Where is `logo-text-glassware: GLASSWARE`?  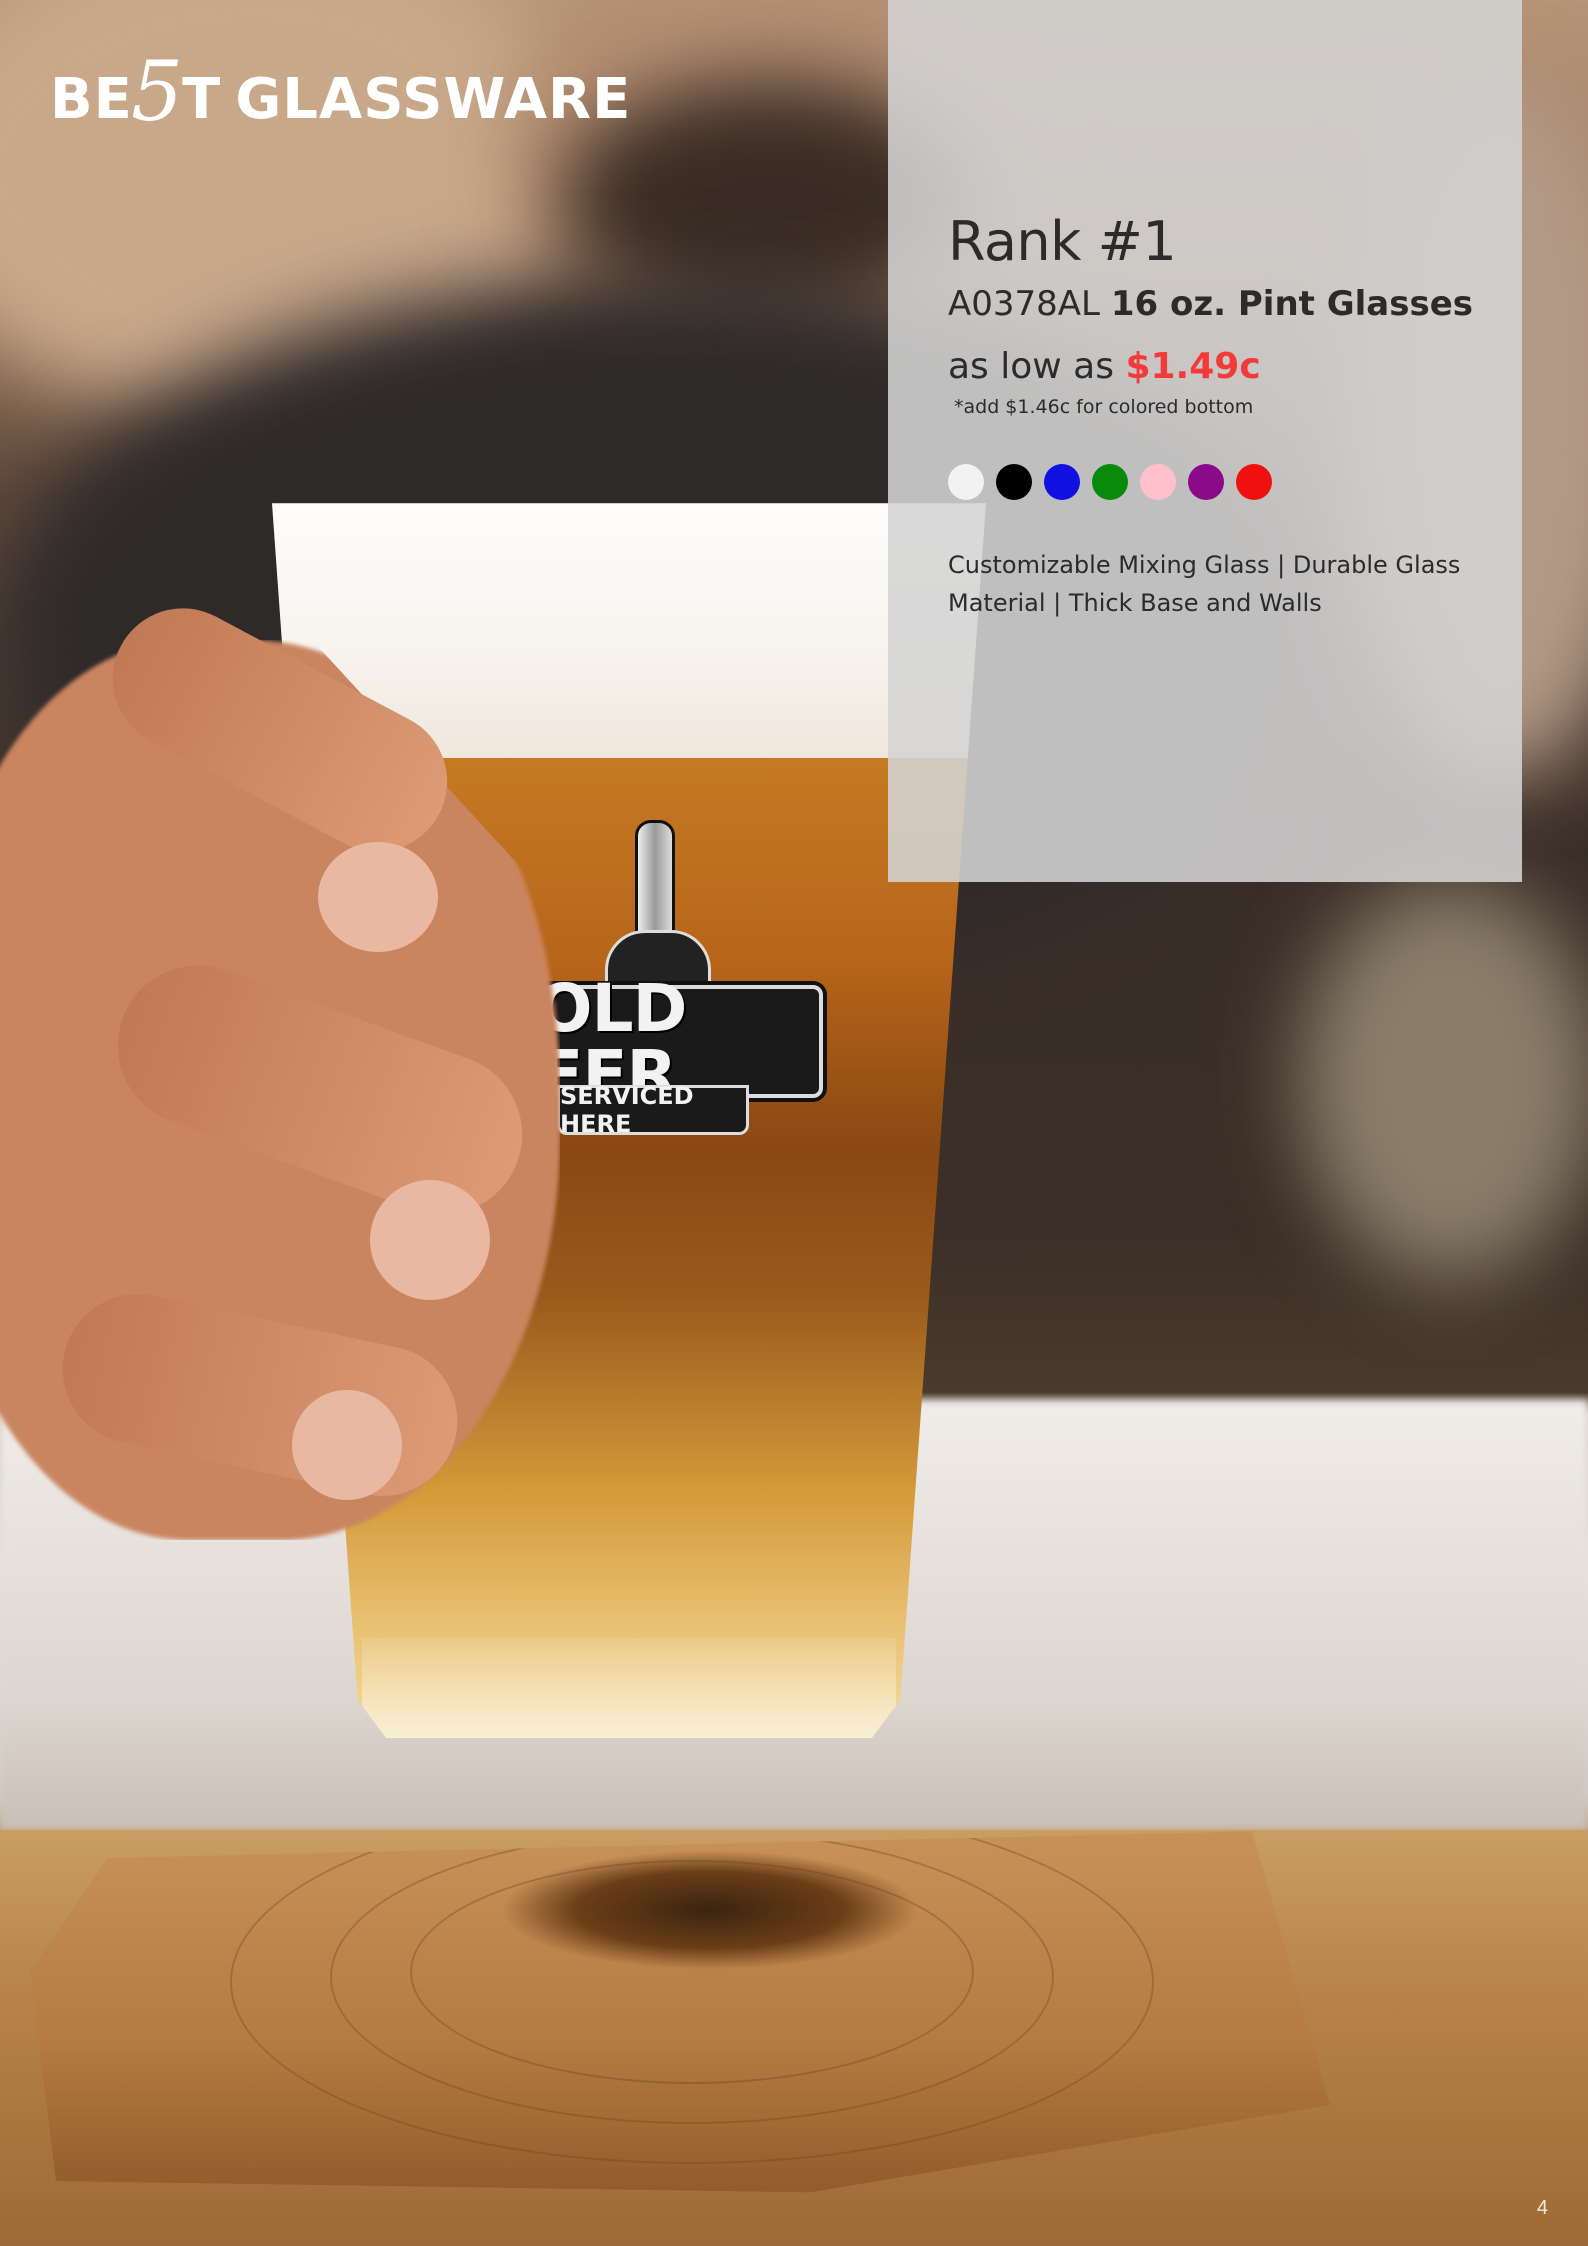
logo-text-glassware: GLASSWARE is located at coordinates (433, 99).